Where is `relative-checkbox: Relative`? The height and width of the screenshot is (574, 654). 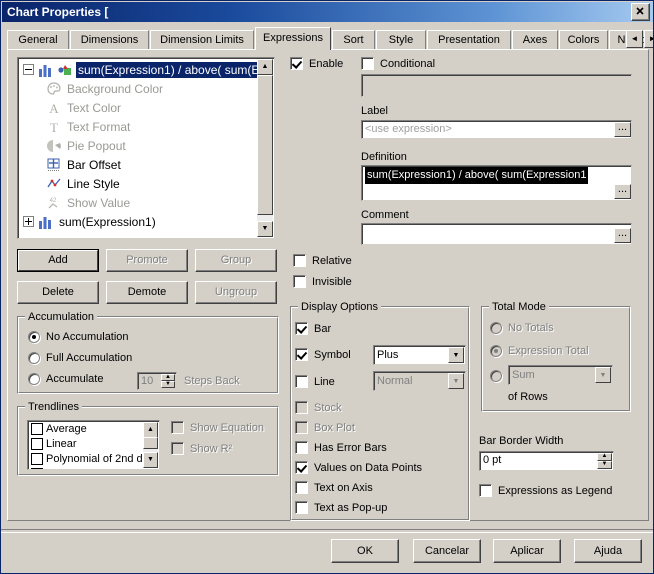
relative-checkbox: Relative is located at coordinates (322, 260).